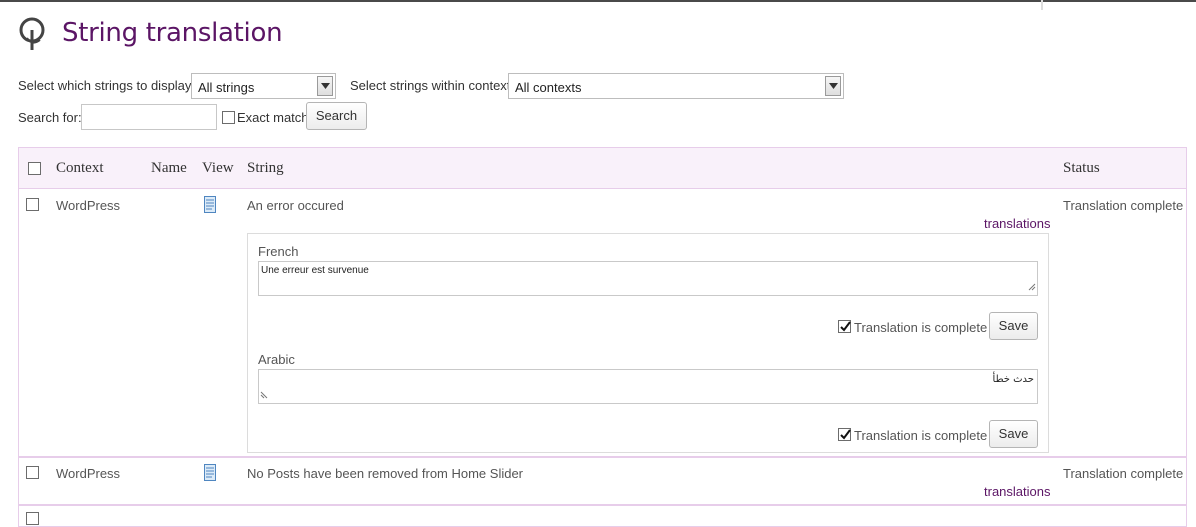  I want to click on save-button-arabic: Save, so click(1013, 434).